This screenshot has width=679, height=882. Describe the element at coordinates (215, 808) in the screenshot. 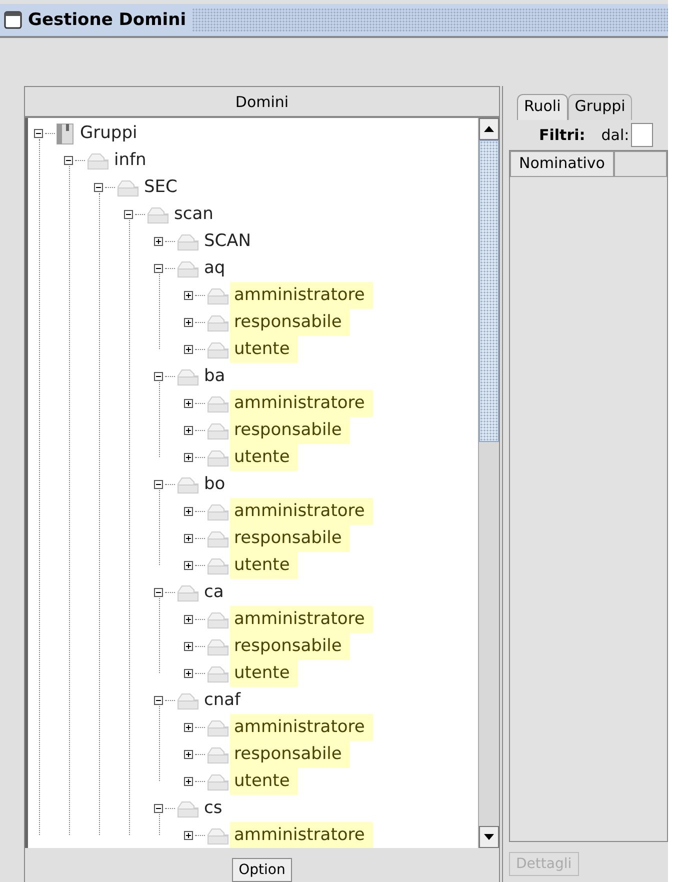

I see `tree-item: cs` at that location.